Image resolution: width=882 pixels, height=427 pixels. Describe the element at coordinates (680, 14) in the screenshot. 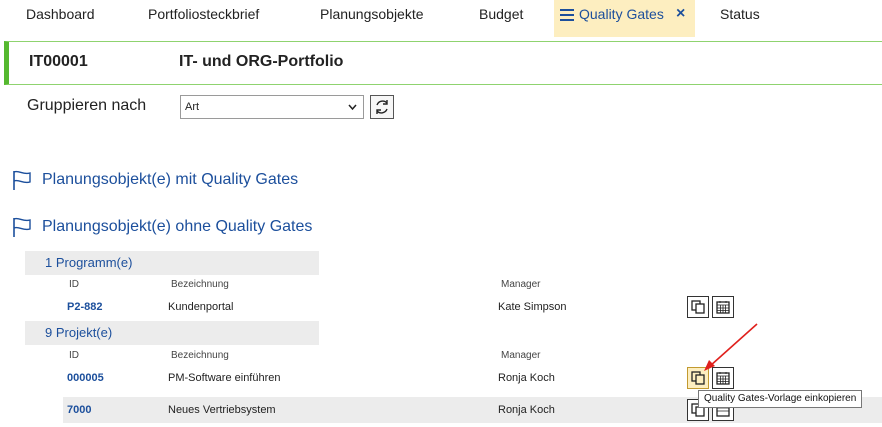

I see `close-icon: ×` at that location.